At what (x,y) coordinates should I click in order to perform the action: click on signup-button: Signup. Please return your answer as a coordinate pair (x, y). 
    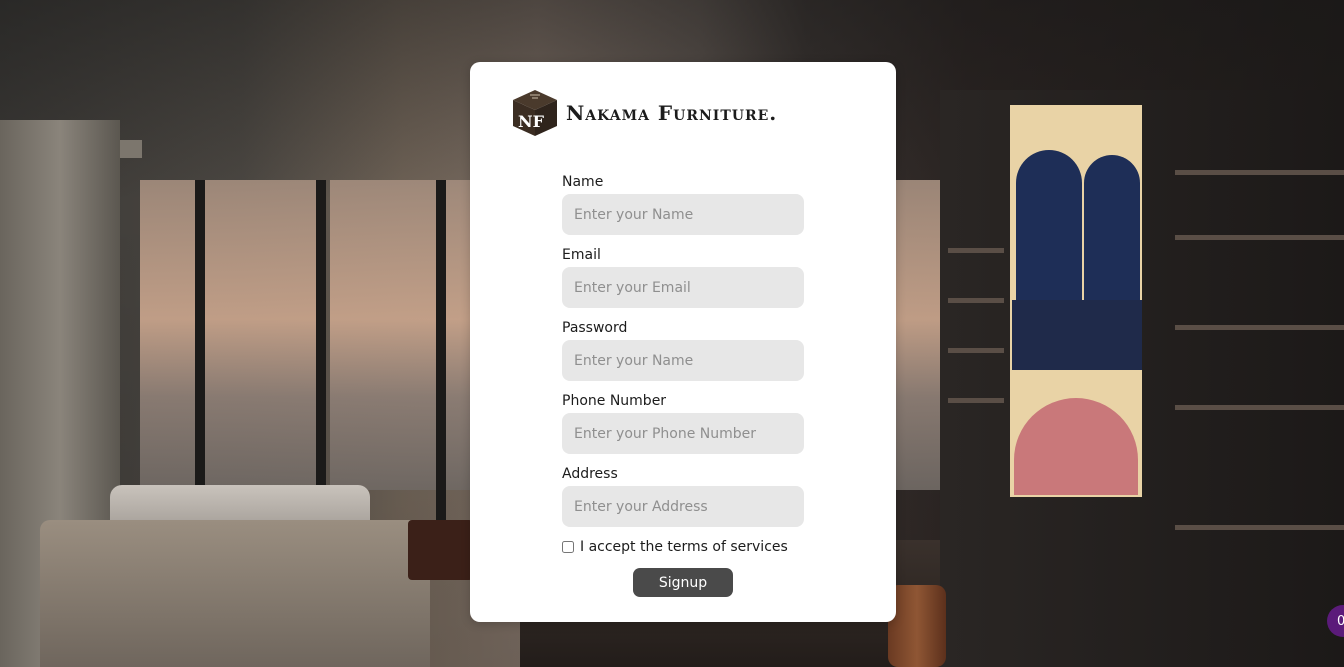
    Looking at the image, I should click on (683, 582).